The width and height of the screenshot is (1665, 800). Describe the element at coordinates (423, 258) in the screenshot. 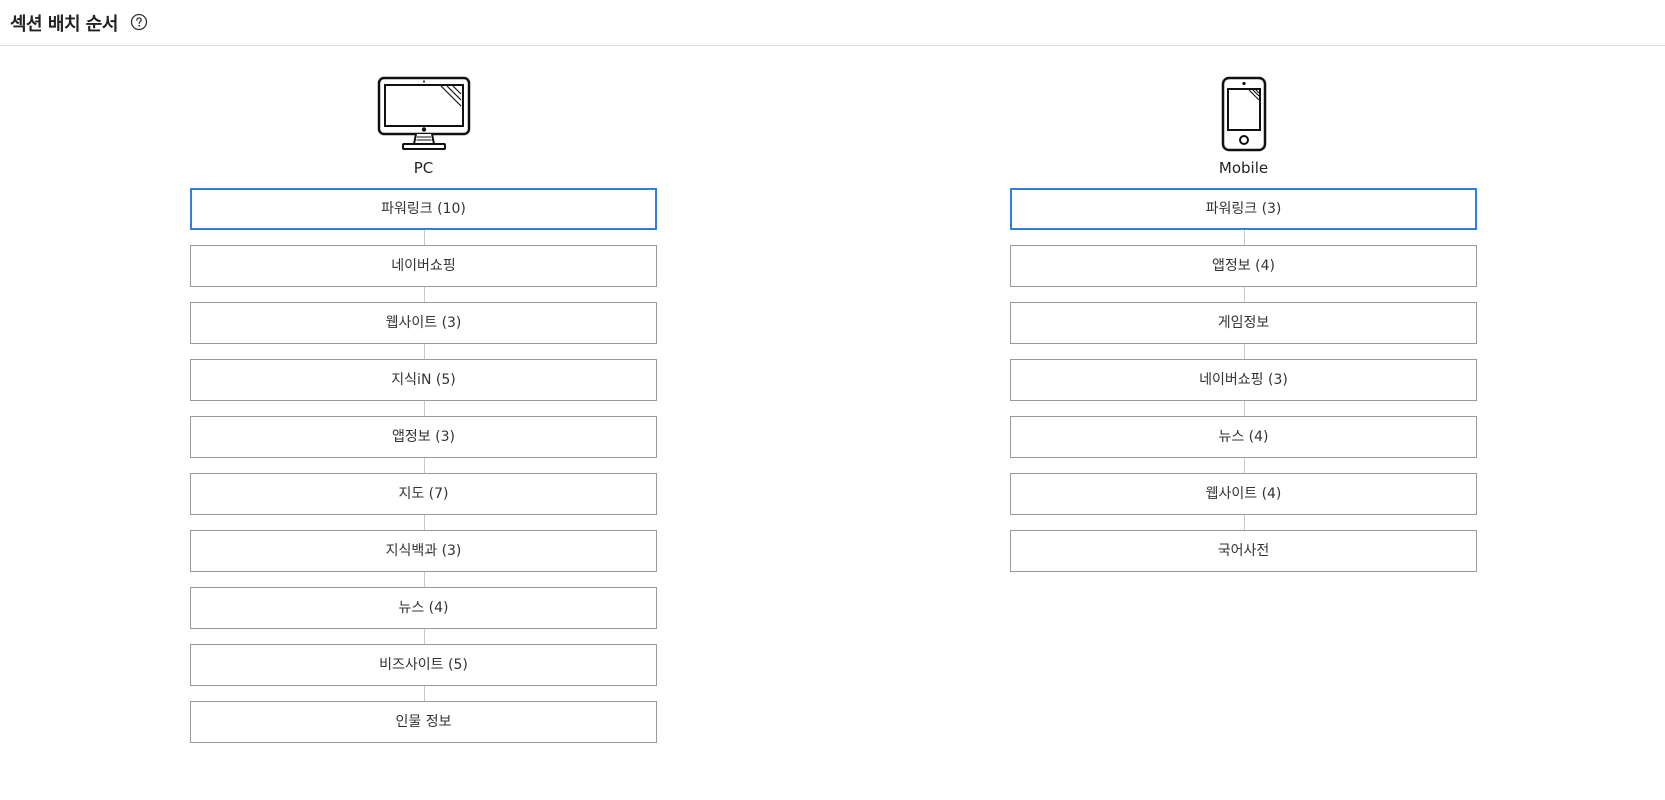

I see `pc-section-item: 네이버쇼핑` at that location.